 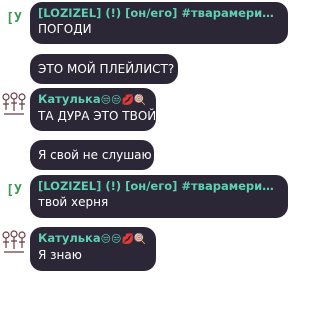 What do you see at coordinates (65, 29) in the screenshot?
I see `message-text: ПОГОДИ` at bounding box center [65, 29].